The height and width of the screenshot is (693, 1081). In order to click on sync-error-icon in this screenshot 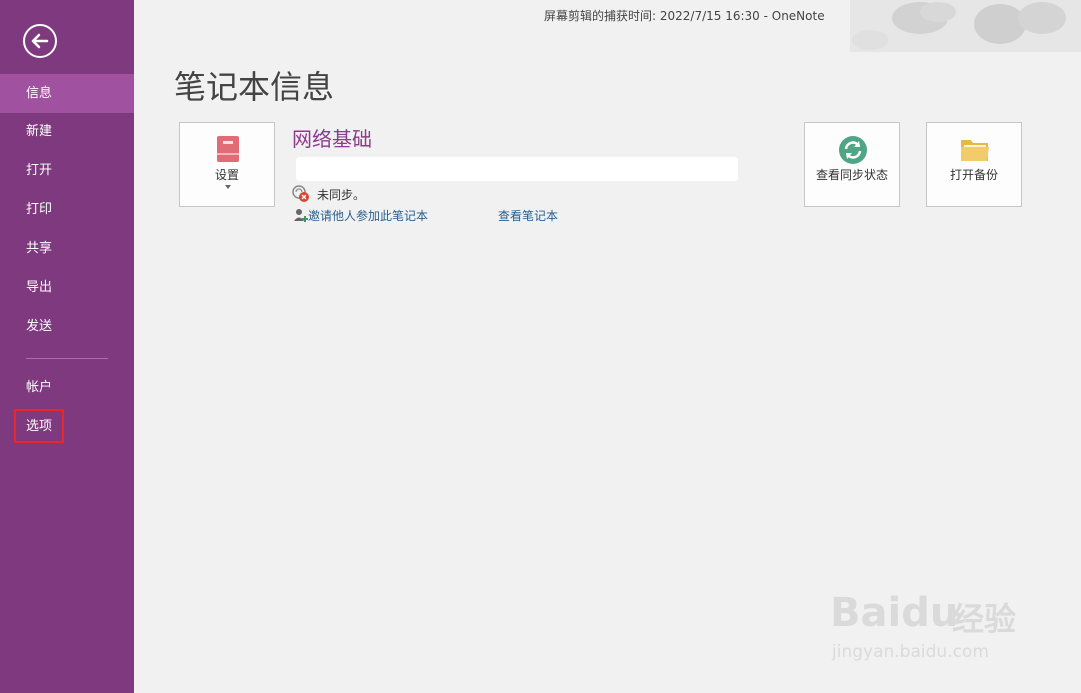, I will do `click(300, 193)`.